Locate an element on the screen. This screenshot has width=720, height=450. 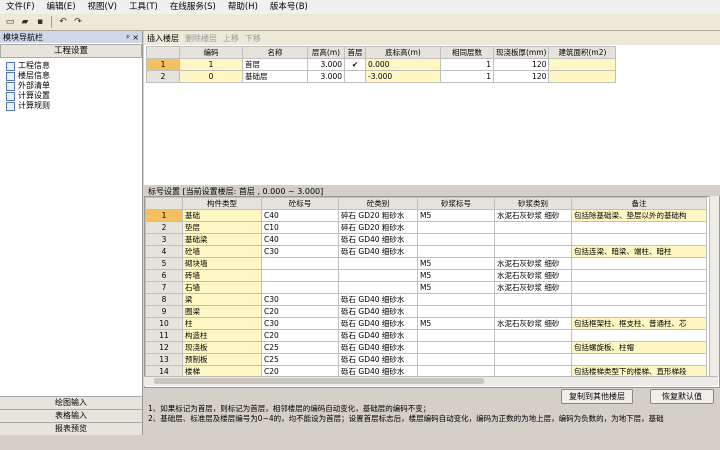
menu-file: 文件(F) is located at coordinates (20, 7).